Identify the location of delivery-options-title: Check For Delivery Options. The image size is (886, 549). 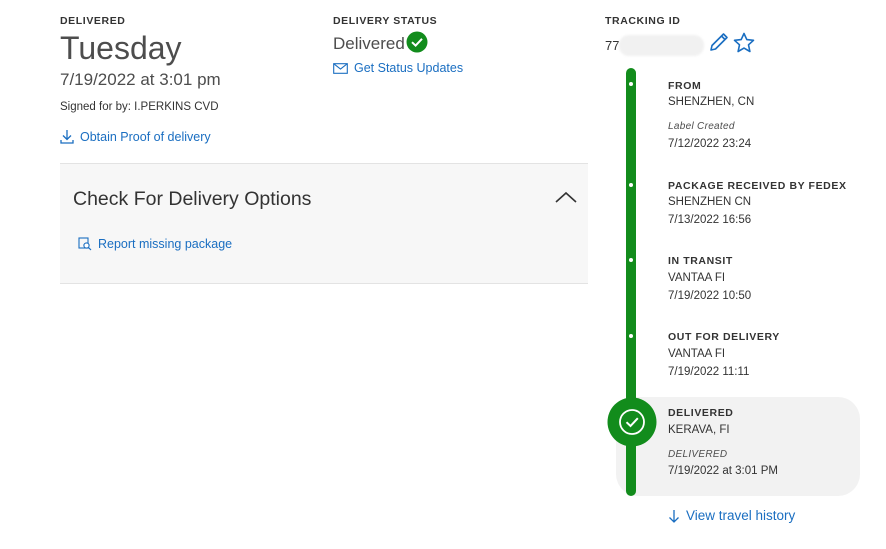
(192, 199).